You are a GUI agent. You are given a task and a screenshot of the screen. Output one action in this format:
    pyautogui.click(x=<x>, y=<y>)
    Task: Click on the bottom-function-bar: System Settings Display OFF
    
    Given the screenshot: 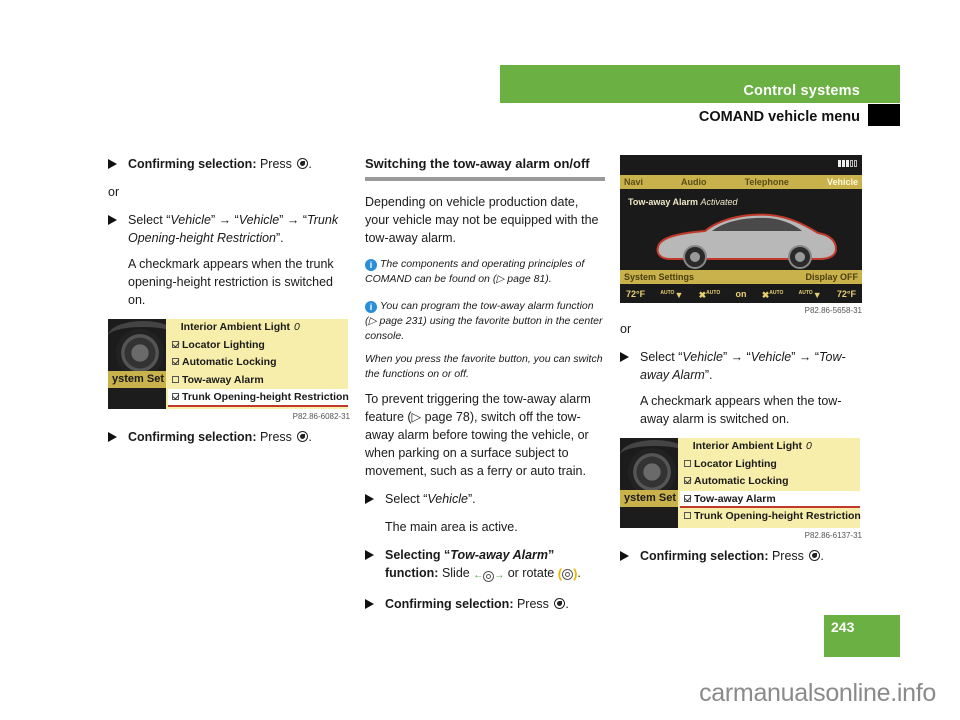 What is the action you would take?
    pyautogui.click(x=741, y=277)
    